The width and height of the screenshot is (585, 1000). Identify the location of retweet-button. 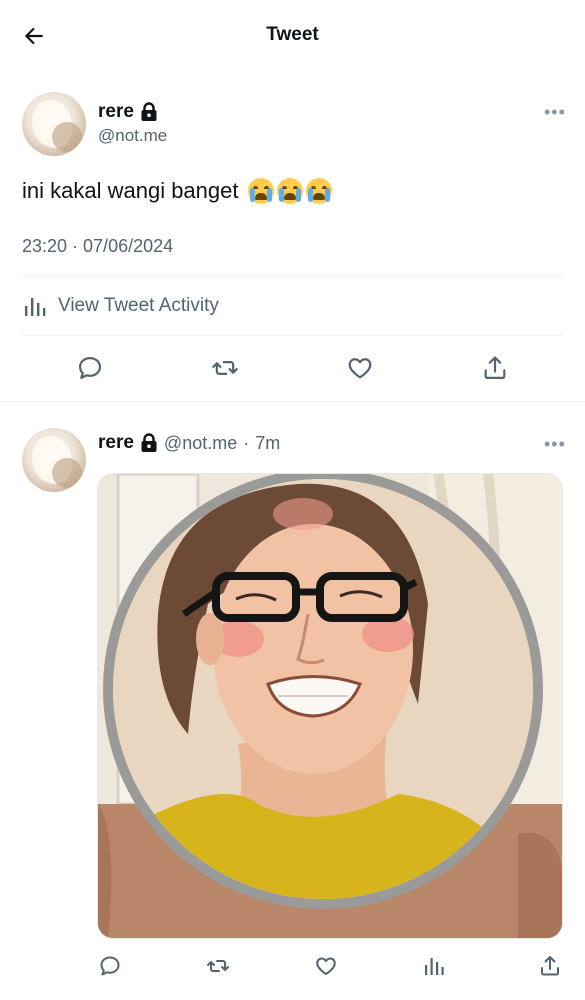
(225, 368).